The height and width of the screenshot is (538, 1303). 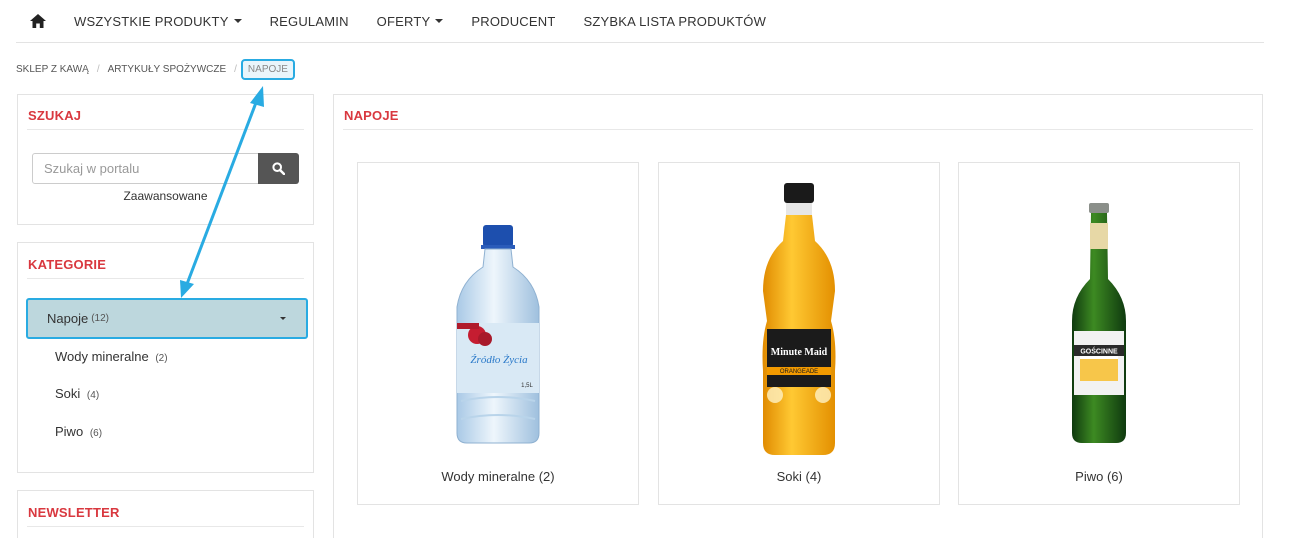 I want to click on category-count: (12), so click(x=100, y=318).